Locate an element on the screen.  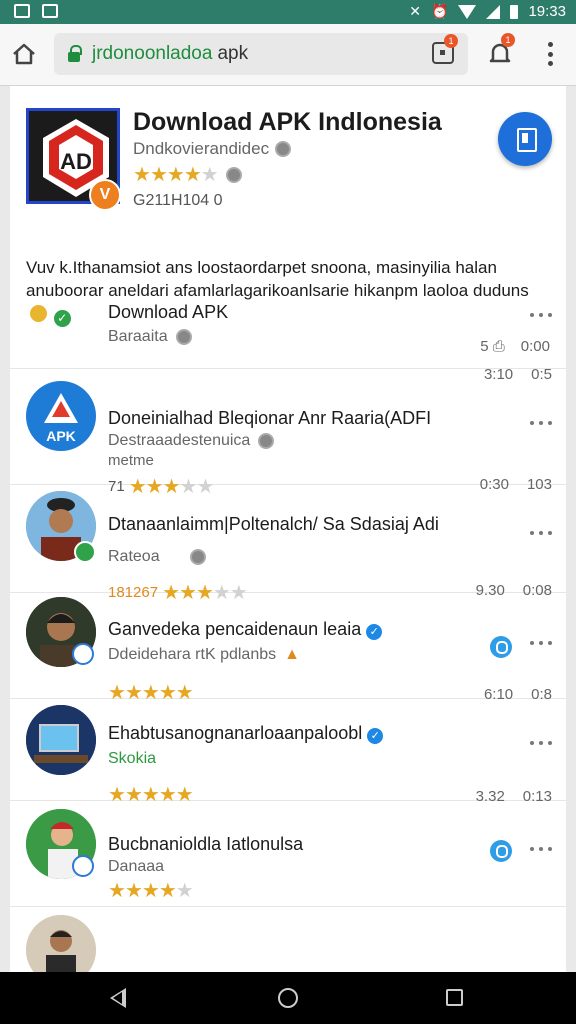
share-count-value: 5 is located at coordinates (484, 346).